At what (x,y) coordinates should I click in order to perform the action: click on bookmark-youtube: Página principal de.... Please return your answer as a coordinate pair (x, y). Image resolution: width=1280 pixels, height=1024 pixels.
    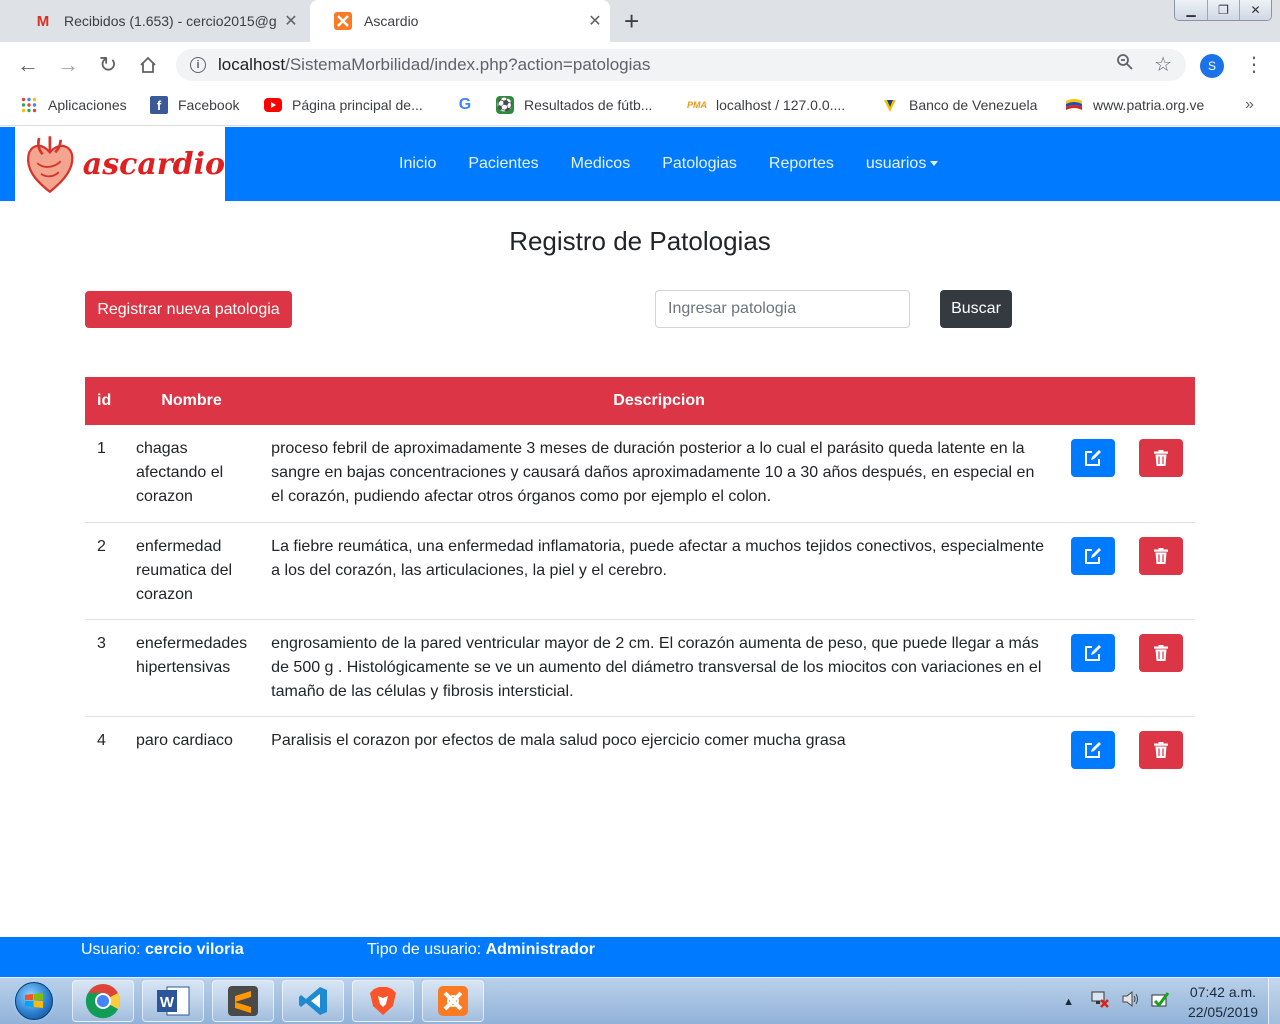
    Looking at the image, I should click on (343, 105).